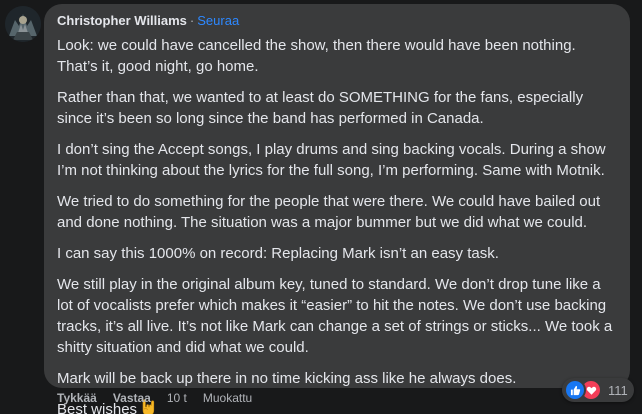 The width and height of the screenshot is (642, 414). Describe the element at coordinates (598, 390) in the screenshot. I see `reactions-summary: 111` at that location.